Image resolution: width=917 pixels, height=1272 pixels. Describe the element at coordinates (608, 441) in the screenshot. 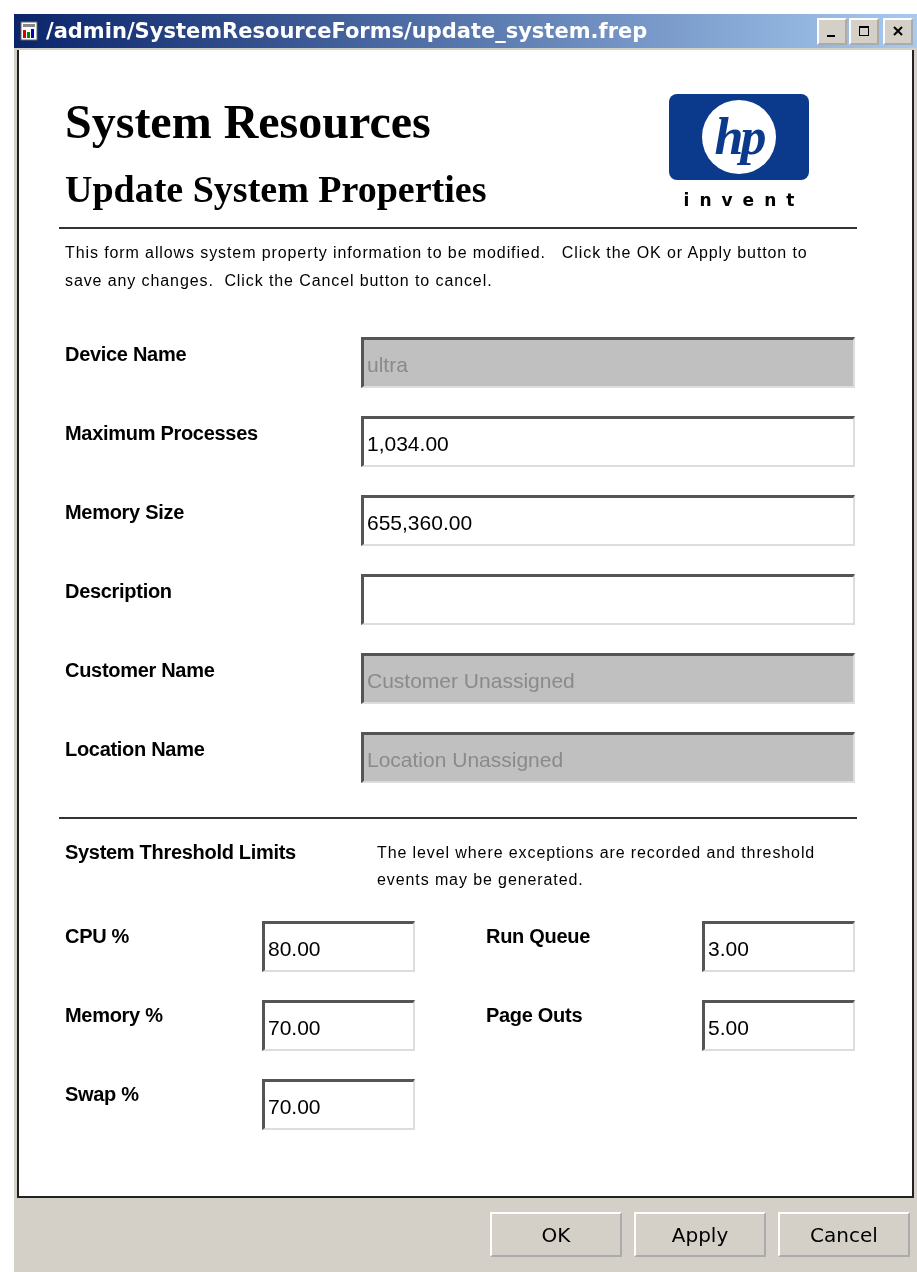

I see `input-field: 1,034.00` at that location.